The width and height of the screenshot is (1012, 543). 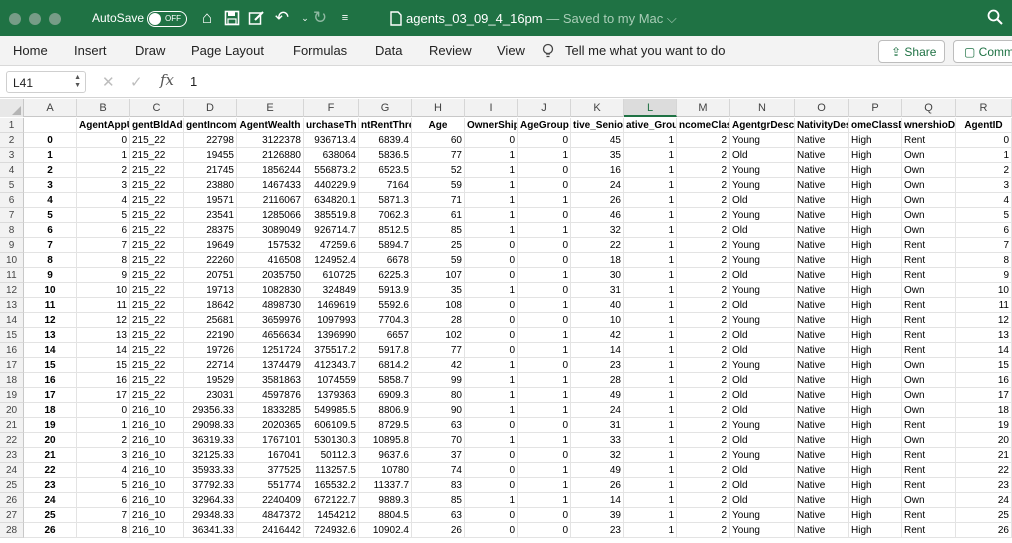 What do you see at coordinates (385, 215) in the screenshot?
I see `cell: 7062.3` at bounding box center [385, 215].